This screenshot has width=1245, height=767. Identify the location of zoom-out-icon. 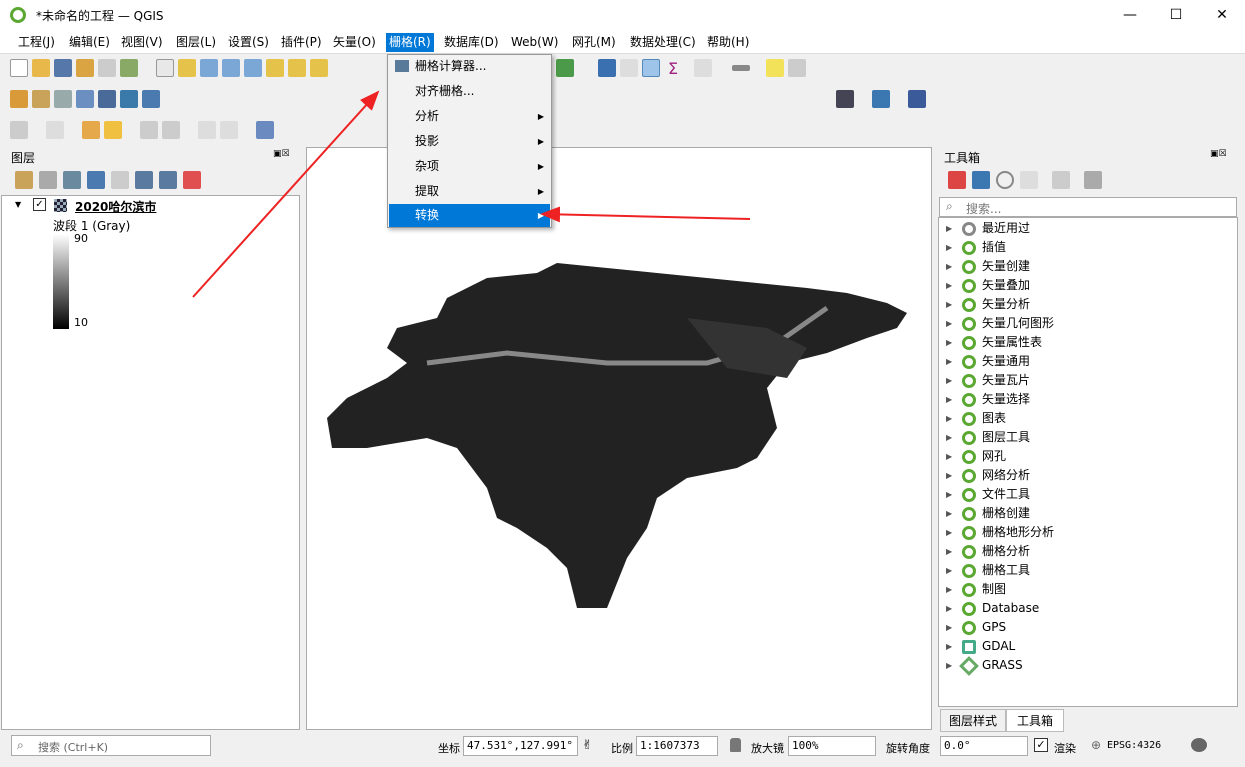
(231, 68).